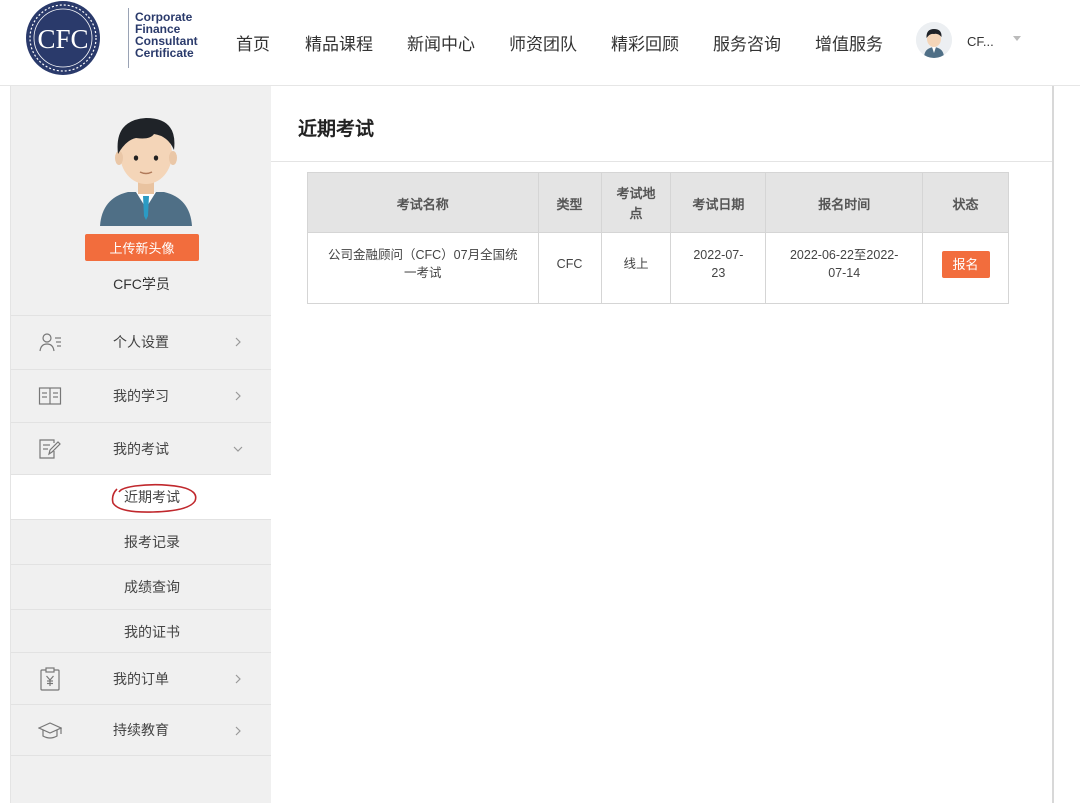  What do you see at coordinates (1053, 444) in the screenshot?
I see `content-right-border` at bounding box center [1053, 444].